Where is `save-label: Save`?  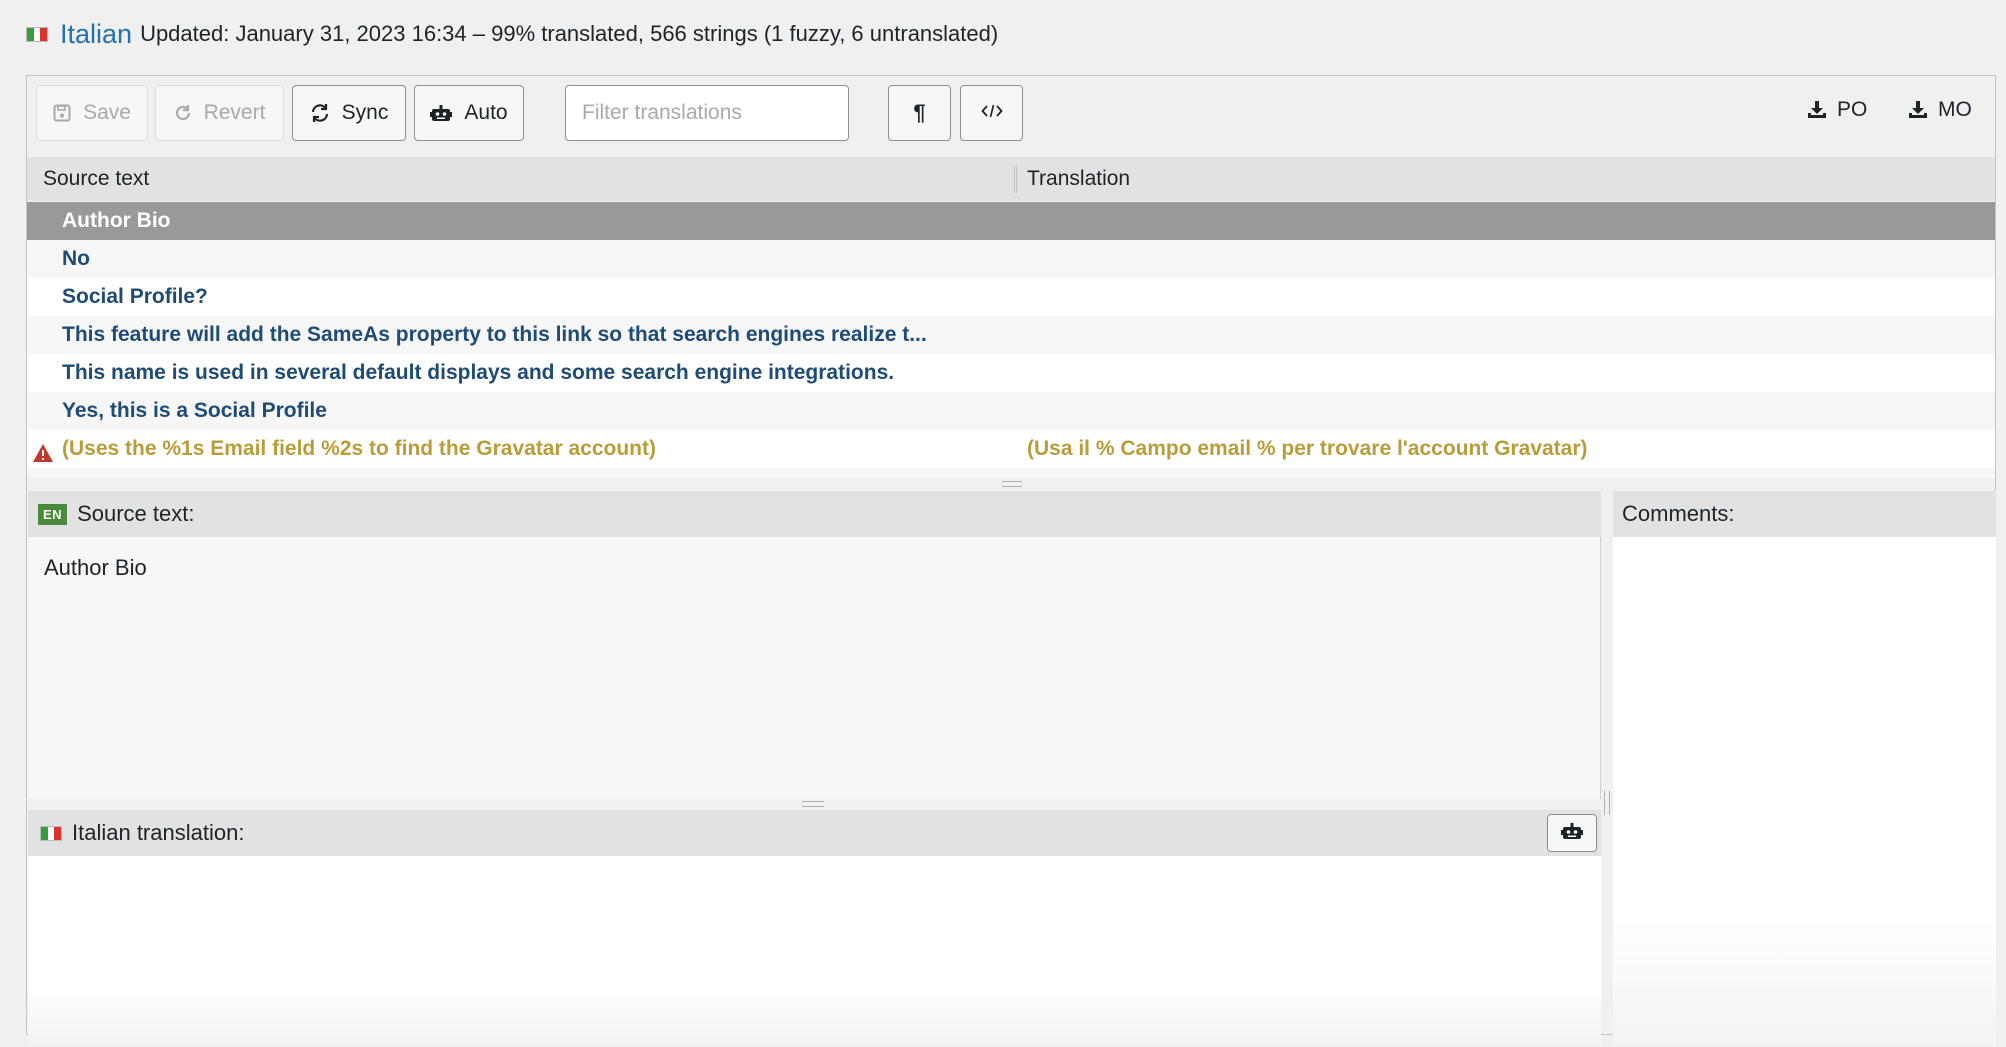
save-label: Save is located at coordinates (107, 112).